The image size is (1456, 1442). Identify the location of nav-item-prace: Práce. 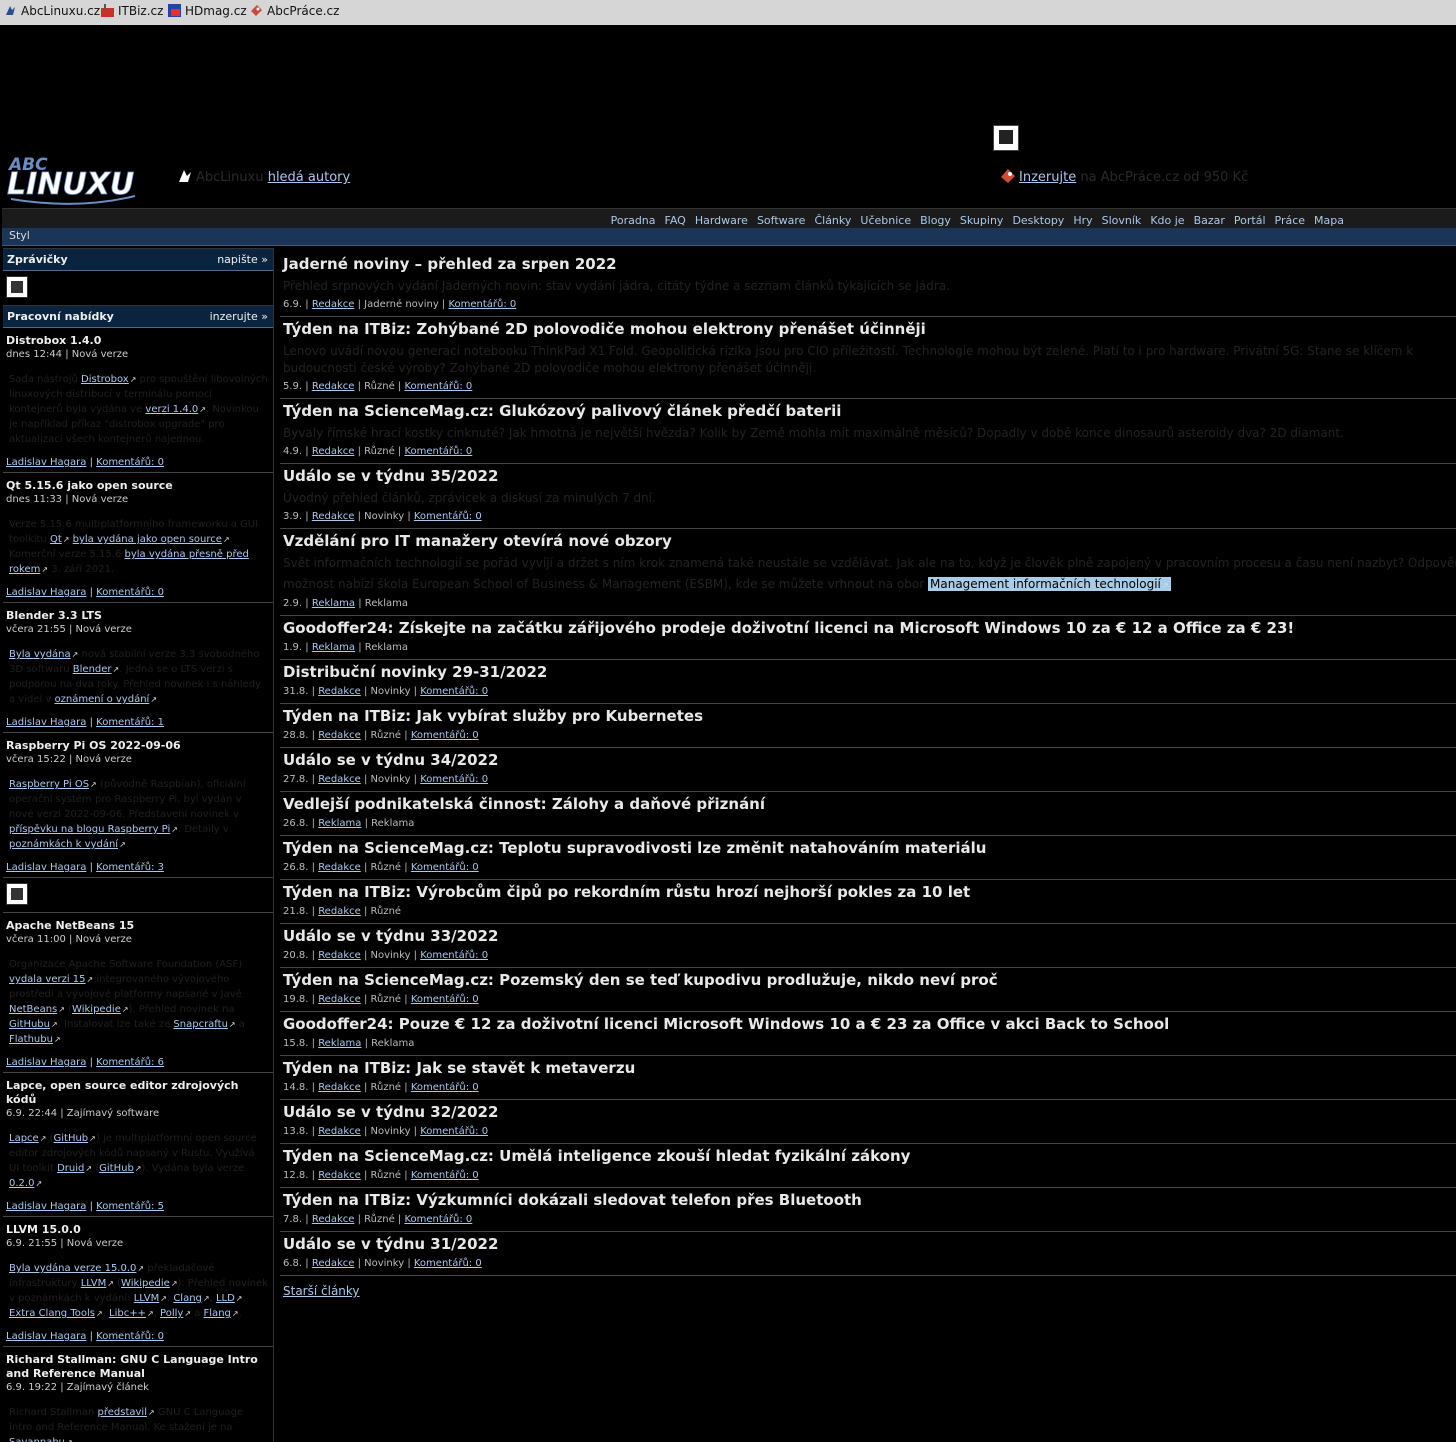
(1290, 220).